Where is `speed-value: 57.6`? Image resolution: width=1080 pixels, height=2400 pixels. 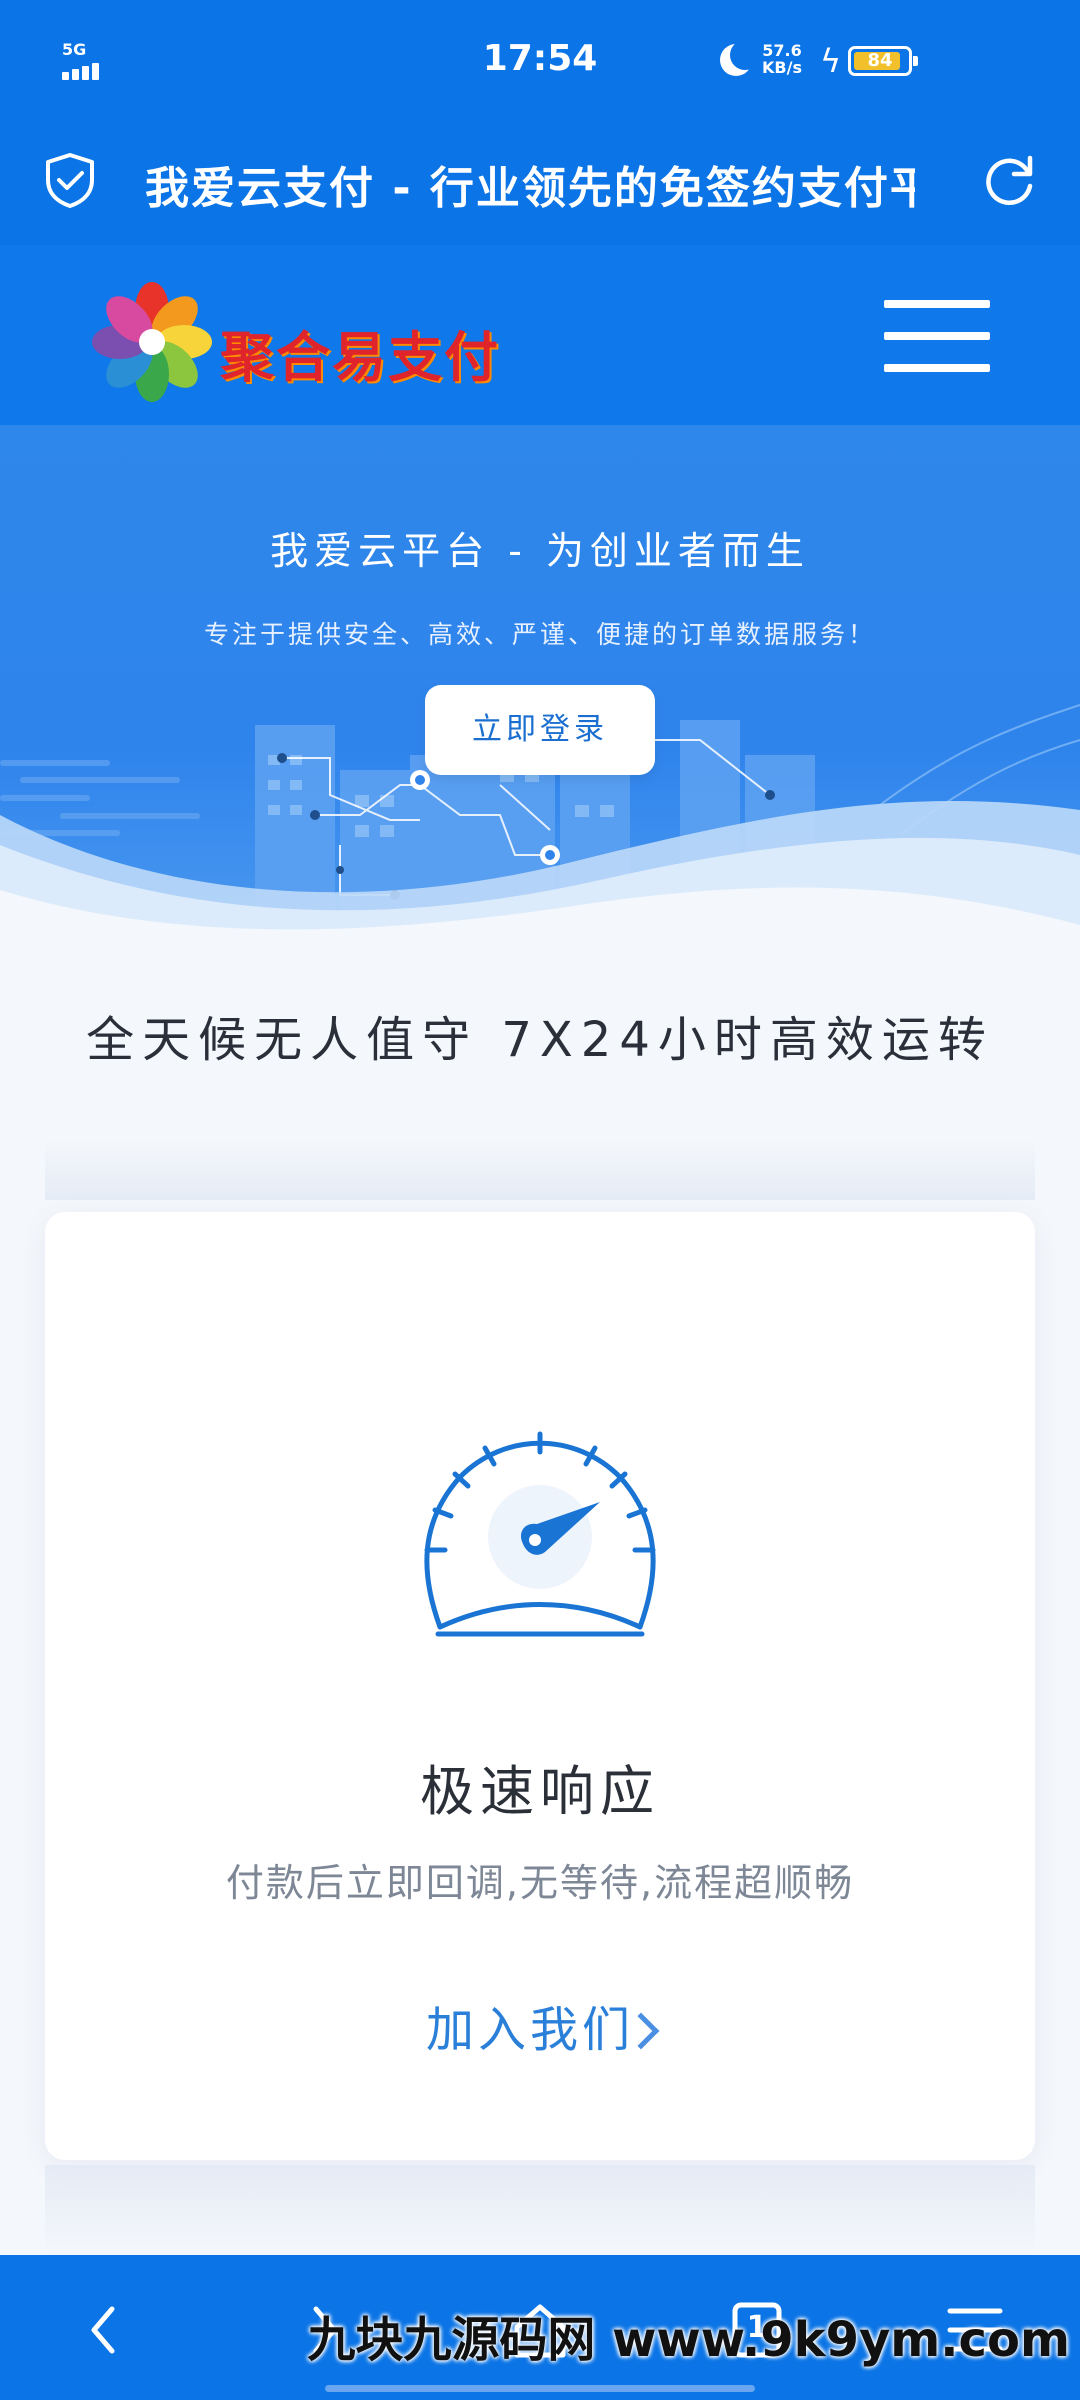
speed-value: 57.6 is located at coordinates (782, 50).